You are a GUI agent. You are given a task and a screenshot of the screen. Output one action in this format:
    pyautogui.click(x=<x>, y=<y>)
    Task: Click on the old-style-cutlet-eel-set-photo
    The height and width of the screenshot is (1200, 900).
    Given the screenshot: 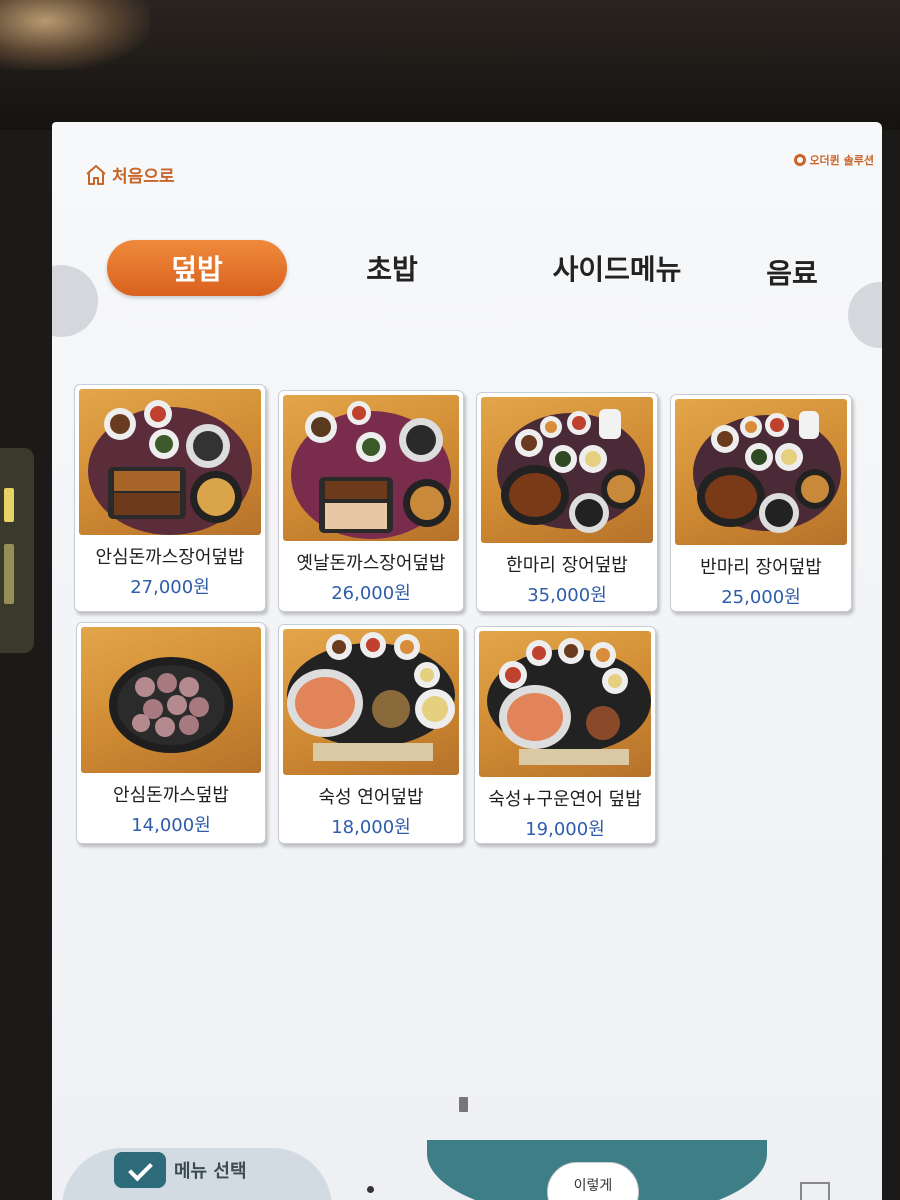 What is the action you would take?
    pyautogui.click(x=371, y=468)
    